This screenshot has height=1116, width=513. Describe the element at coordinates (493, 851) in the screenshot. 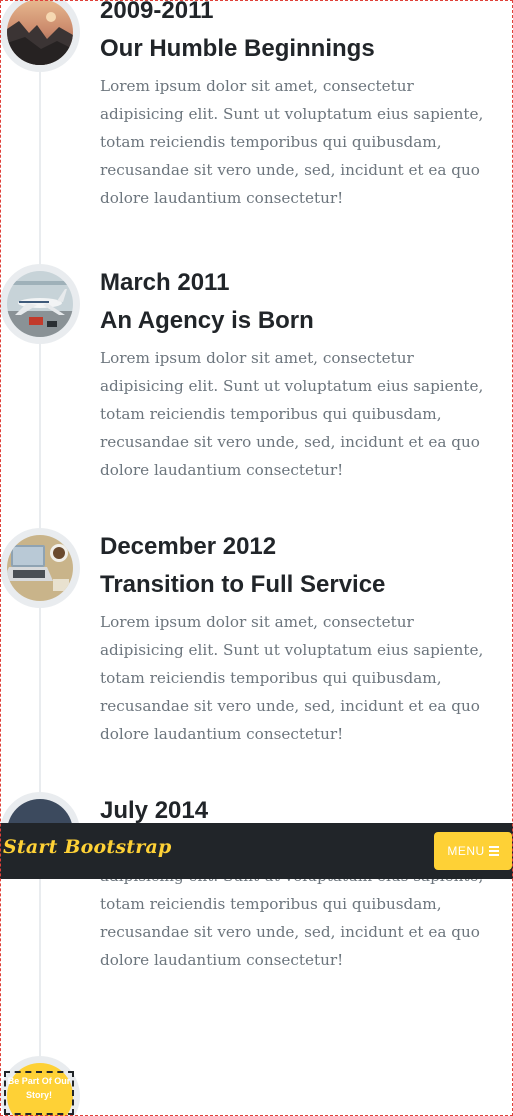

I see `hamburger-icon` at that location.